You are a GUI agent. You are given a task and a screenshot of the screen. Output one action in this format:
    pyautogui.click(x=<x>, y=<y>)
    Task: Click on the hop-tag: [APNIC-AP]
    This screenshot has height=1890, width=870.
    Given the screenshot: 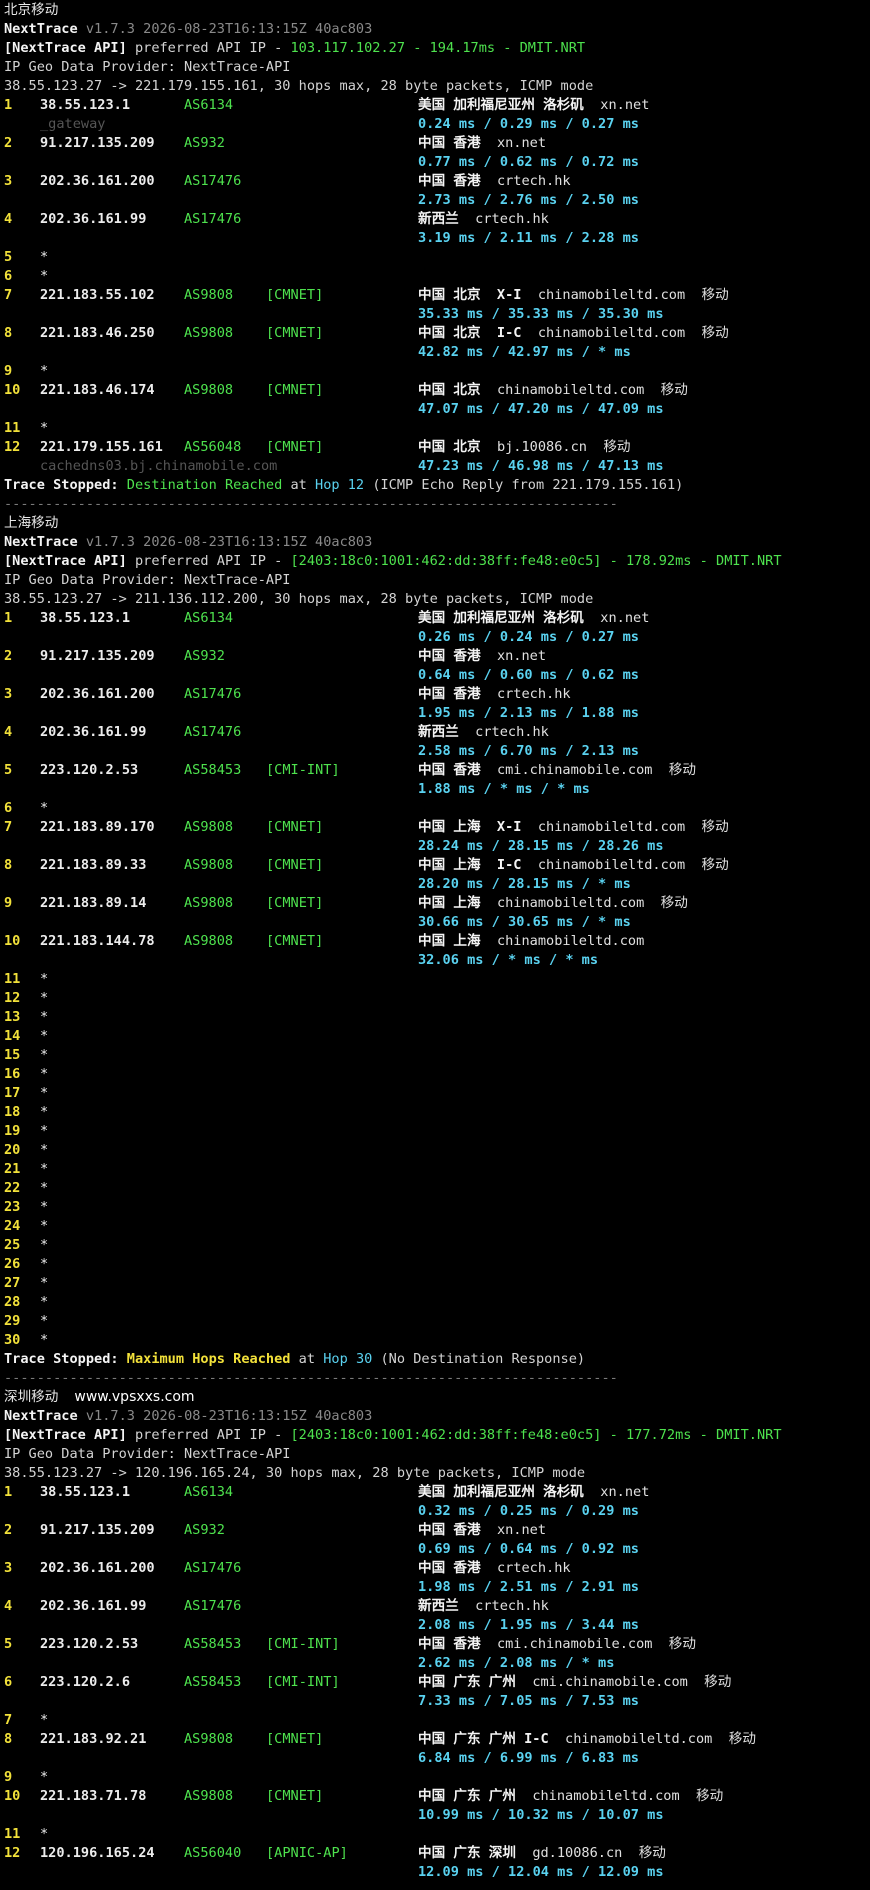 What is the action you would take?
    pyautogui.click(x=307, y=1853)
    